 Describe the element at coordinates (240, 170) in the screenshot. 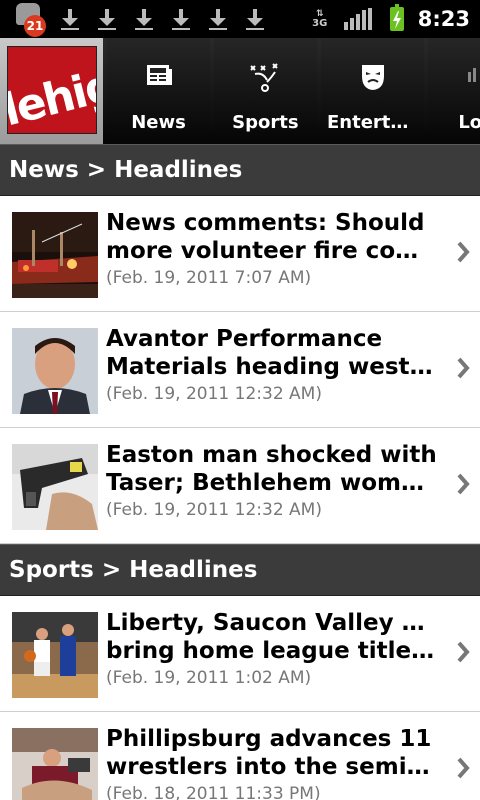

I see `section-header-news: News > Headlines` at that location.